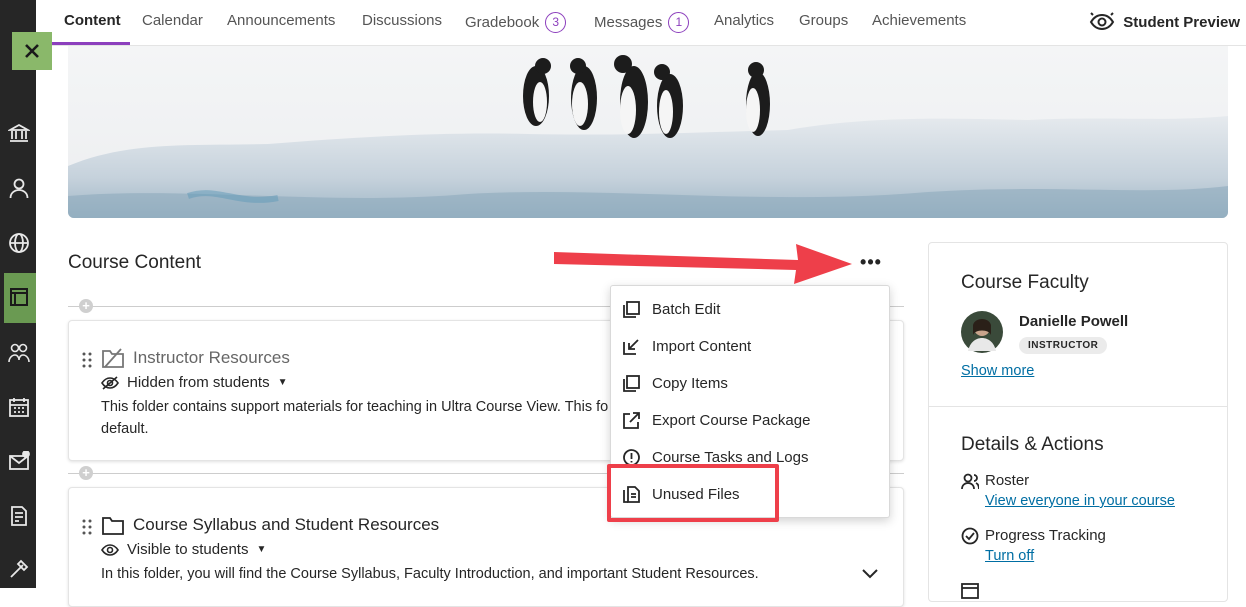 The width and height of the screenshot is (1246, 607). Describe the element at coordinates (690, 383) in the screenshot. I see `menu-item-label: Copy Items` at that location.